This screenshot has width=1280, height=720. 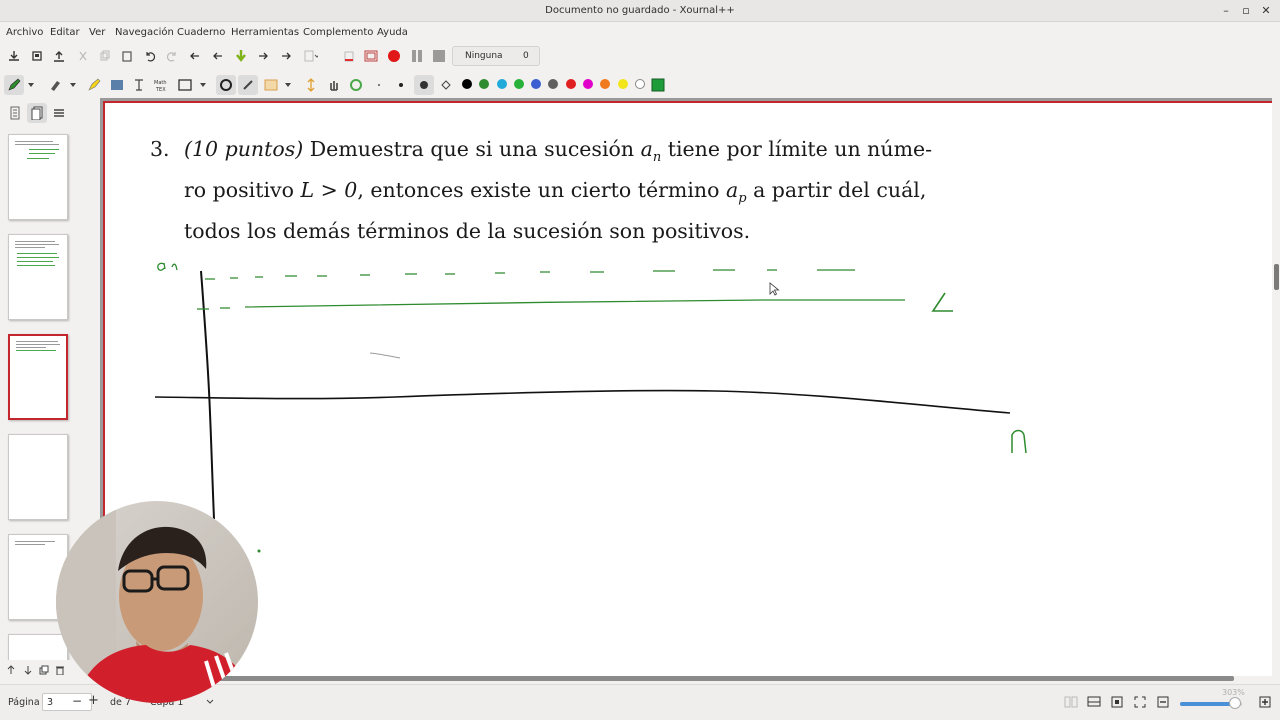 What do you see at coordinates (356, 85) in the screenshot?
I see `refresh-icon` at bounding box center [356, 85].